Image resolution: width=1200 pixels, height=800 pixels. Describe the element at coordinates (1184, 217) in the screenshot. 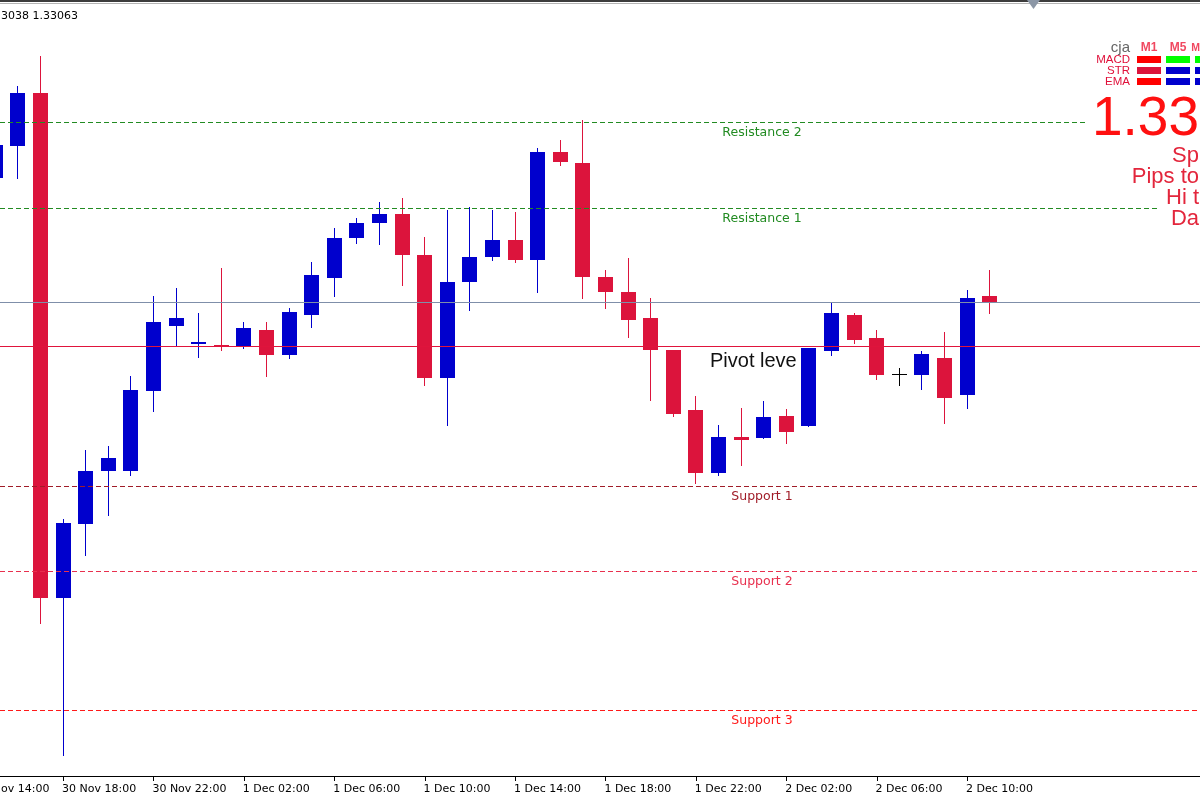

I see `info-text: Da` at that location.